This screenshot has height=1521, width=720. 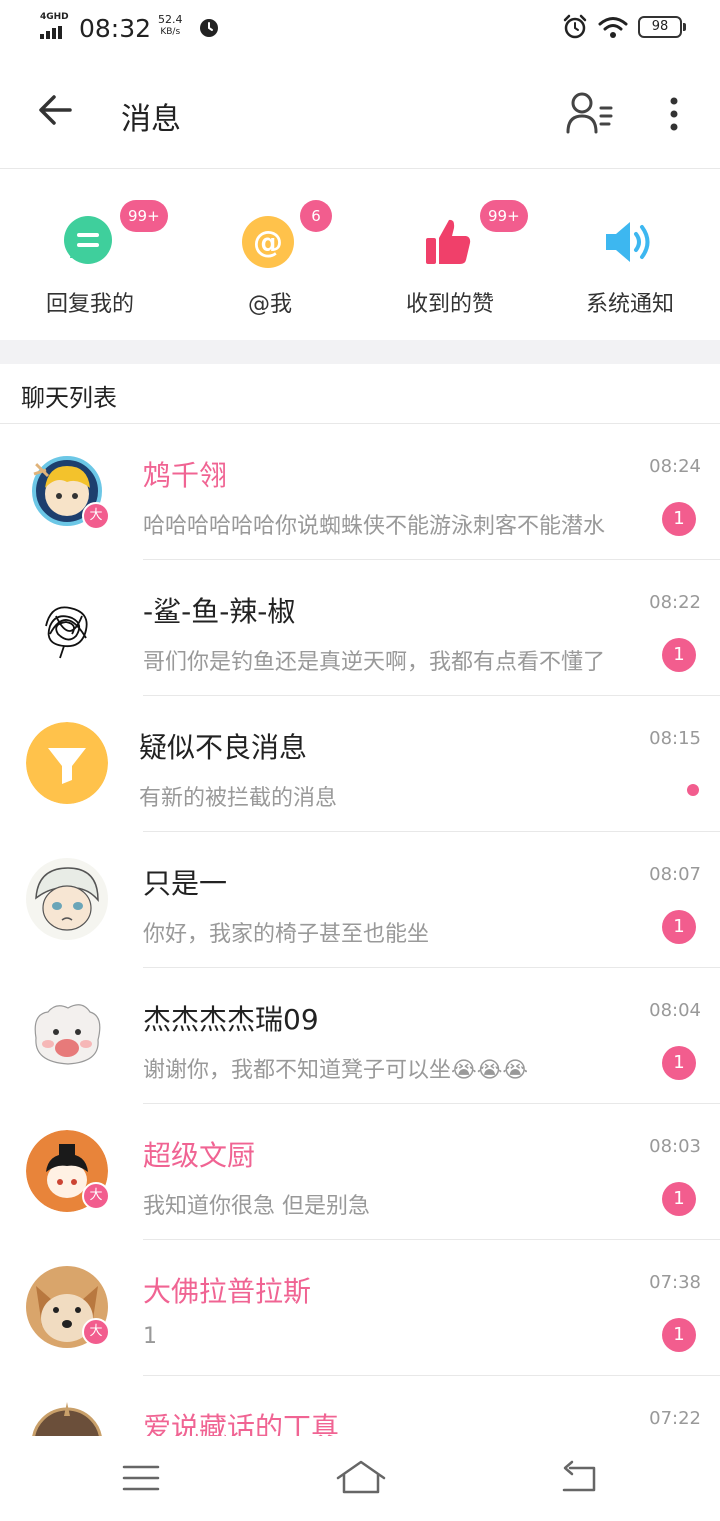 I want to click on system-notice-label: 系统通知, so click(x=629, y=304).